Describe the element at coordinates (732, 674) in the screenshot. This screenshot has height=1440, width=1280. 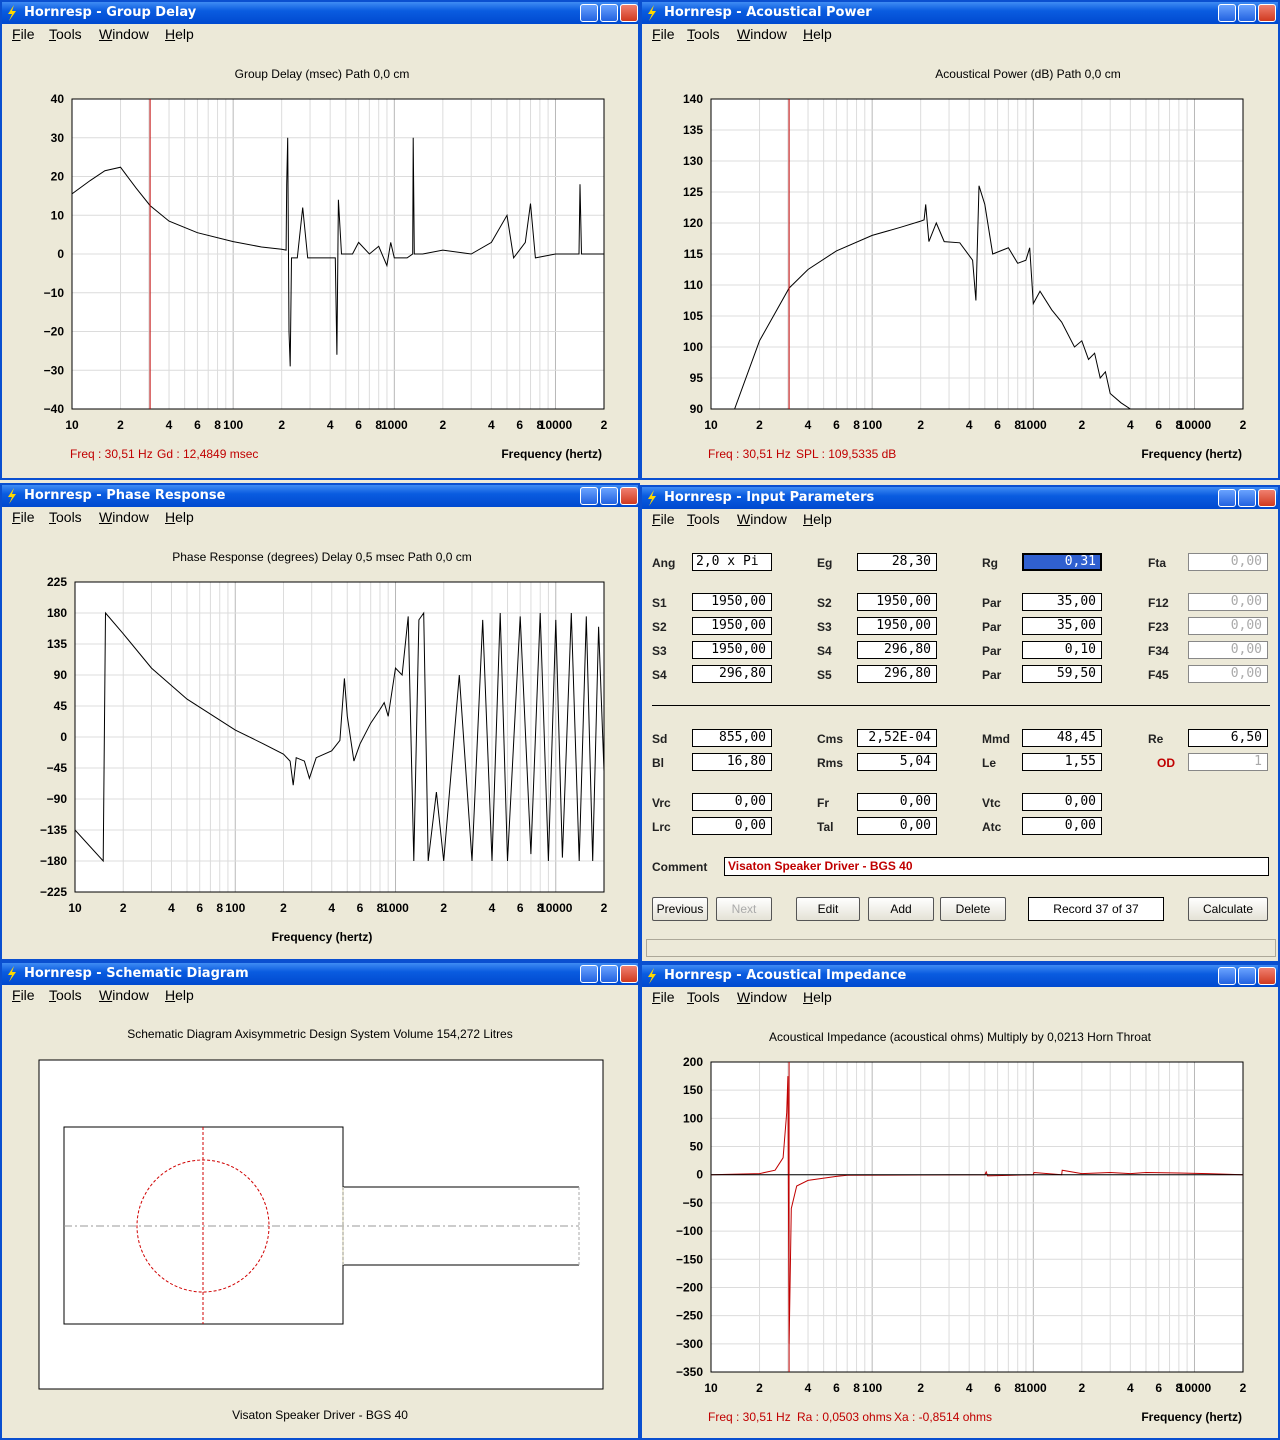
I see `param-field-s4b: 296,80` at that location.